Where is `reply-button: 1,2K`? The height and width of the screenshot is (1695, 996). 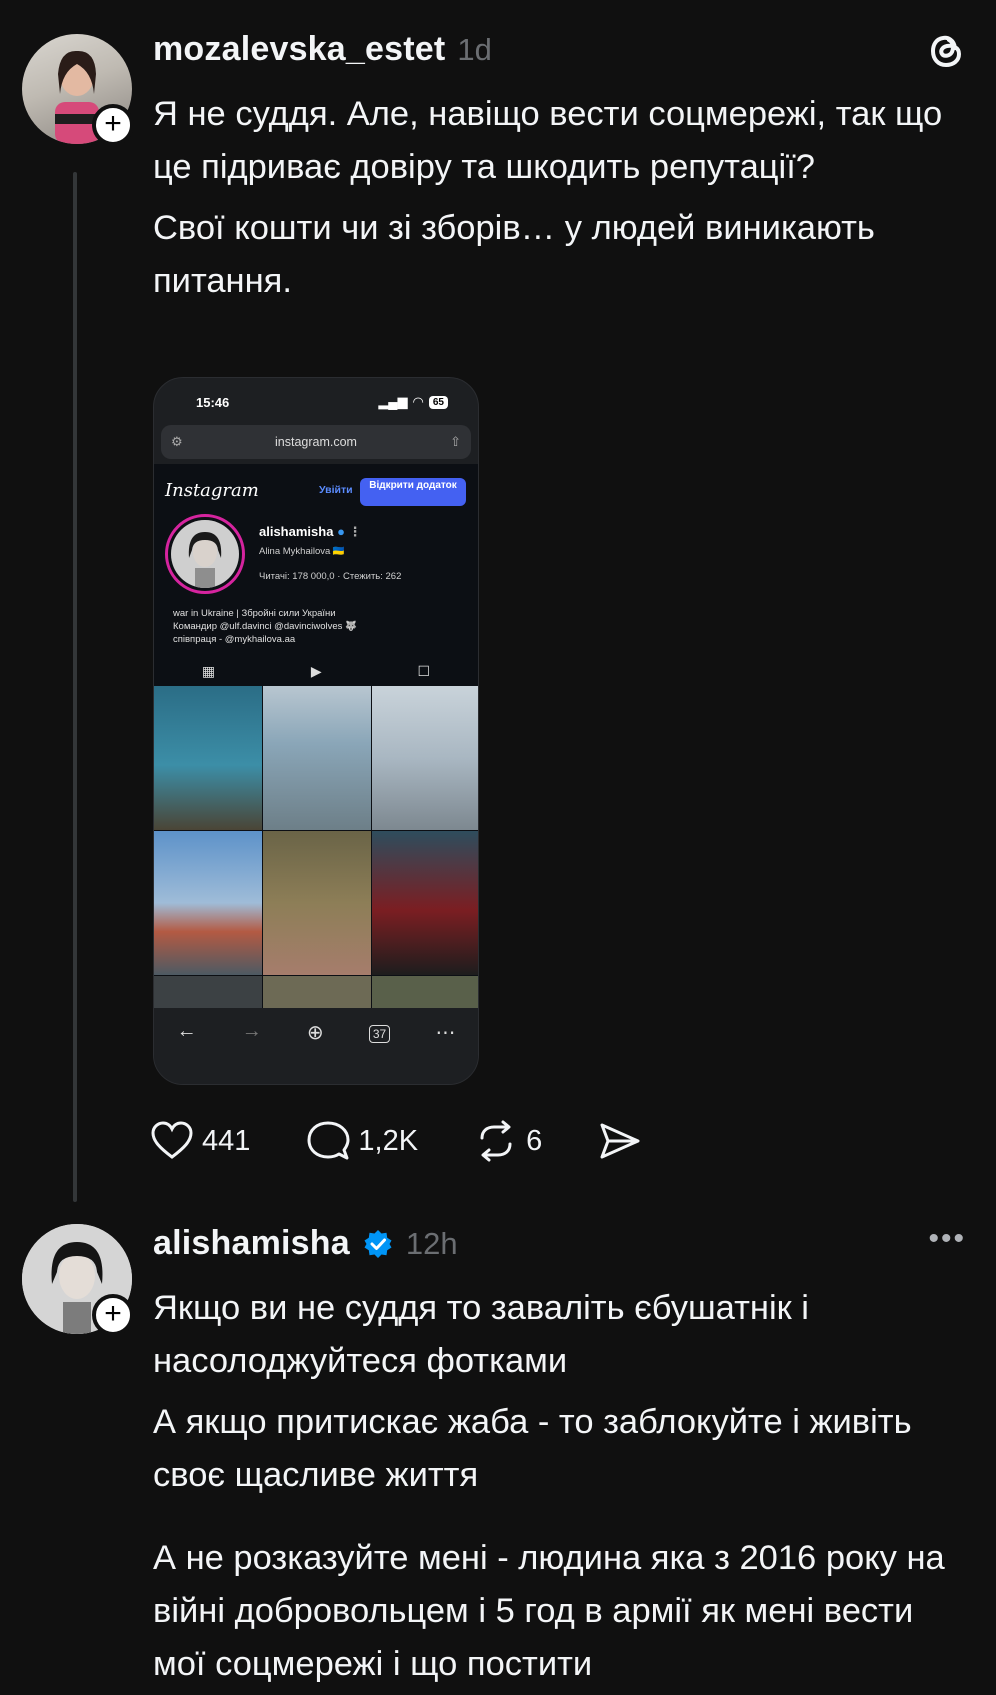
reply-button: 1,2K is located at coordinates (362, 1141).